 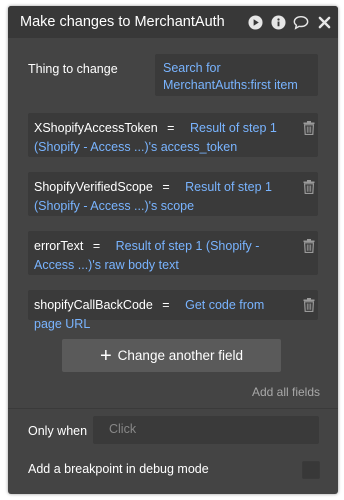 I want to click on change-another-field-button: + Change another field, so click(x=171, y=355).